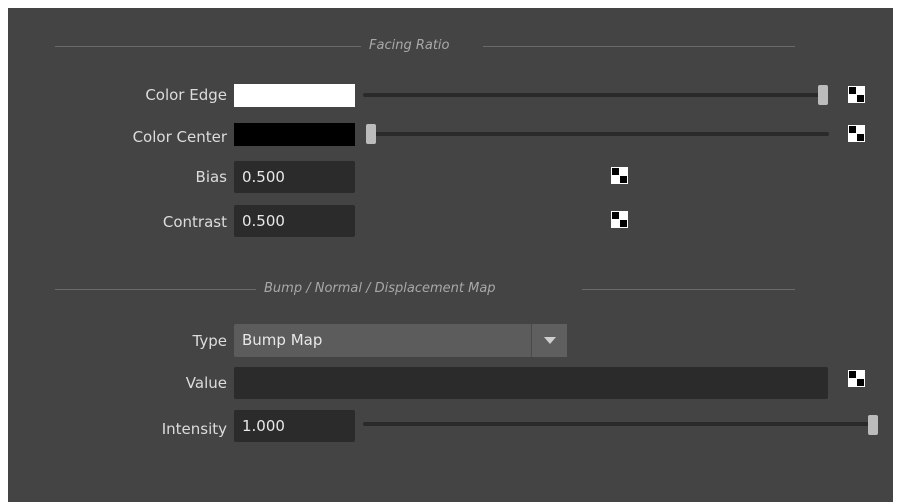 The width and height of the screenshot is (901, 503). Describe the element at coordinates (294, 426) in the screenshot. I see `intensity-field: 1.000` at that location.